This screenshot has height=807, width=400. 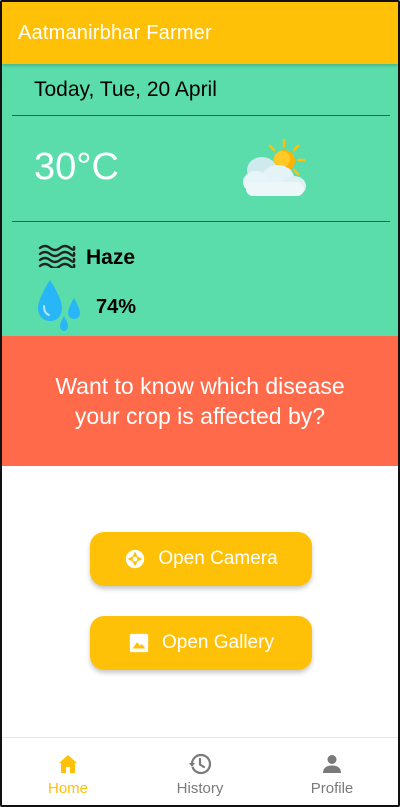 What do you see at coordinates (68, 764) in the screenshot?
I see `home-icon` at bounding box center [68, 764].